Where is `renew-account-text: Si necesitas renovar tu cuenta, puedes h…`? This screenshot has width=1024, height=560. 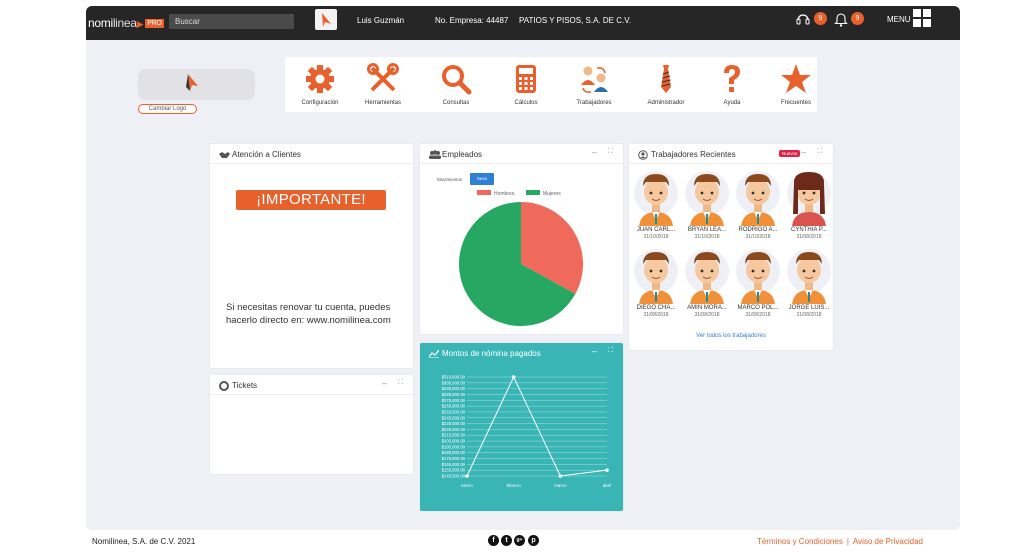
renew-account-text: Si necesitas renovar tu cuenta, puedes h… is located at coordinates (308, 314).